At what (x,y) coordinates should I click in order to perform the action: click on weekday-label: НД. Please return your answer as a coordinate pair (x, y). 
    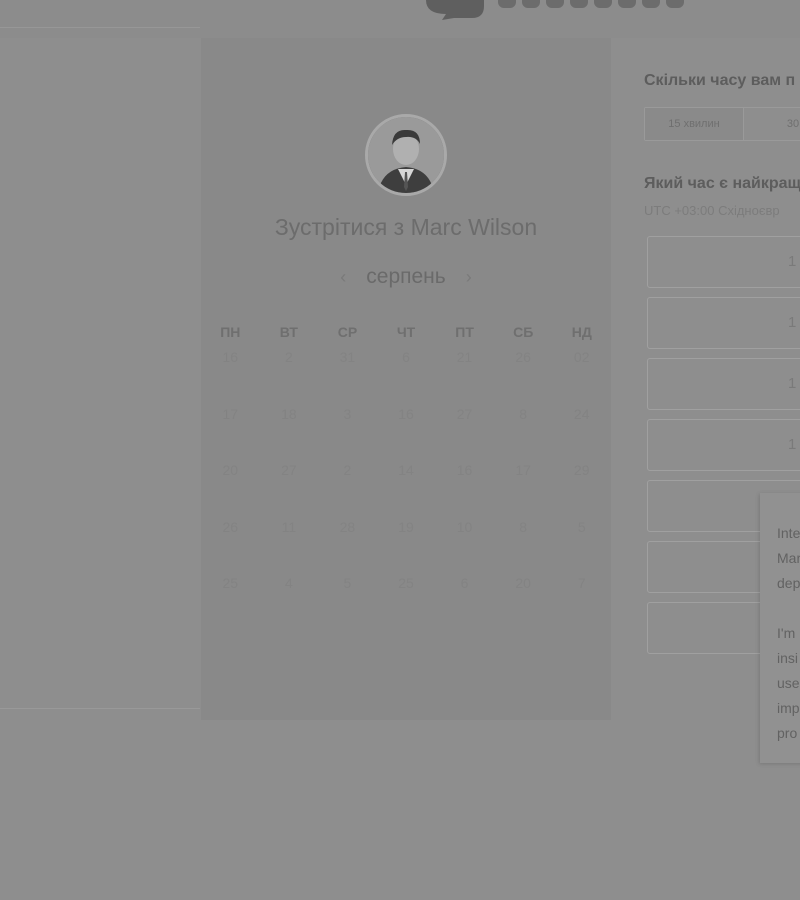
    Looking at the image, I should click on (581, 332).